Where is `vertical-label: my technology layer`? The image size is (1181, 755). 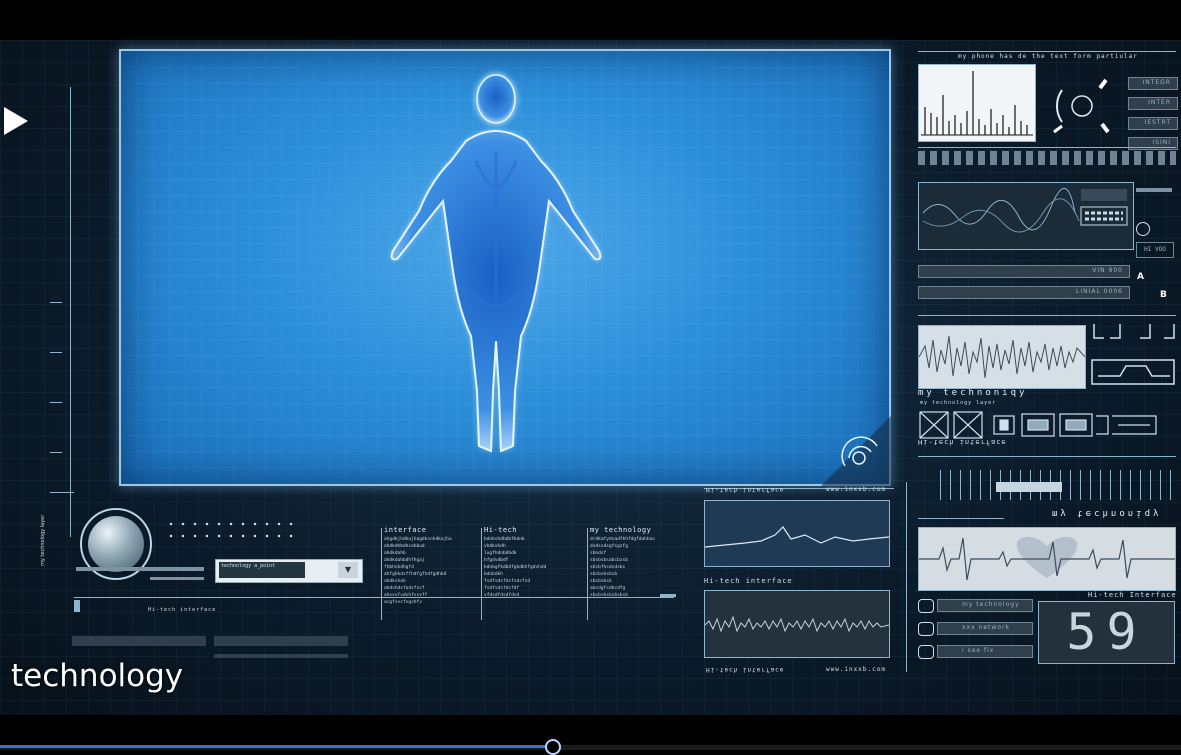 vertical-label: my technology layer is located at coordinates (43, 540).